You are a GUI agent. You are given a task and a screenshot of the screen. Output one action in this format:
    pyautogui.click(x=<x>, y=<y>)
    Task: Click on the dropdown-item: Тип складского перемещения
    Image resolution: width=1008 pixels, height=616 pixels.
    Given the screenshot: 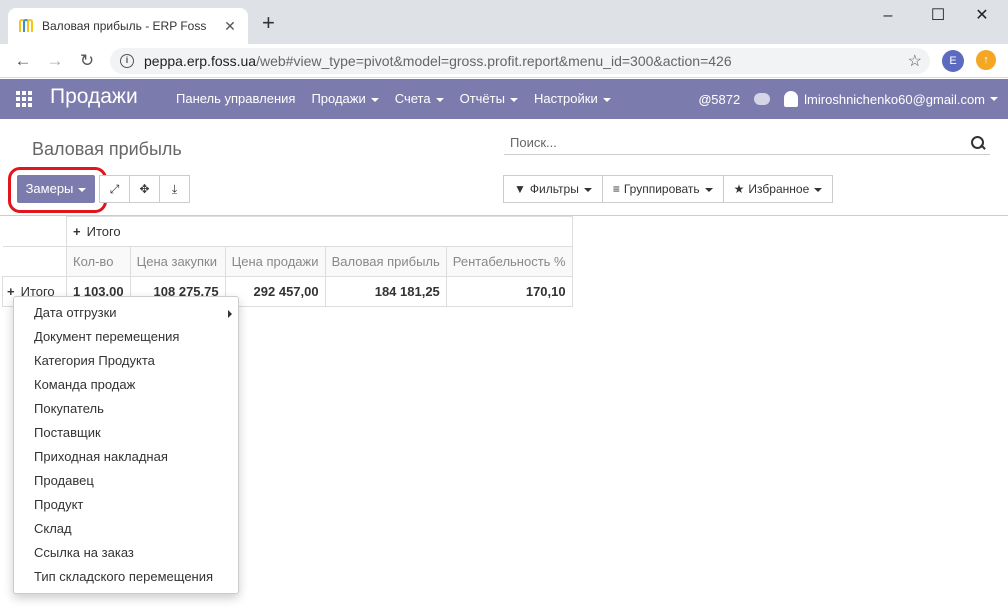 What is the action you would take?
    pyautogui.click(x=126, y=577)
    